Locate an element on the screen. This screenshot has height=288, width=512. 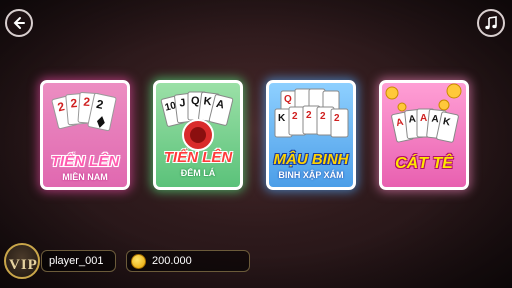
game-subtitle: ĐẾM LÁ is located at coordinates (198, 173).